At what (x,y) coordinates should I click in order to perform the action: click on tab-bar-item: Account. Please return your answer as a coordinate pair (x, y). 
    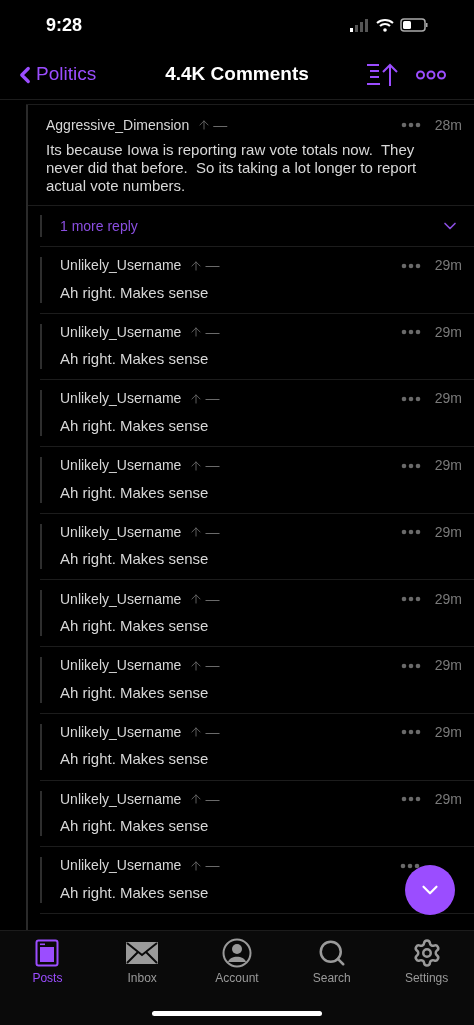
    Looking at the image, I should click on (237, 962).